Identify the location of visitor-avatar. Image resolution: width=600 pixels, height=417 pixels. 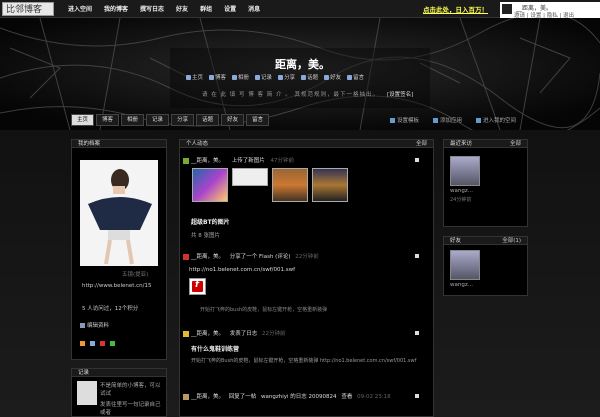
(465, 171).